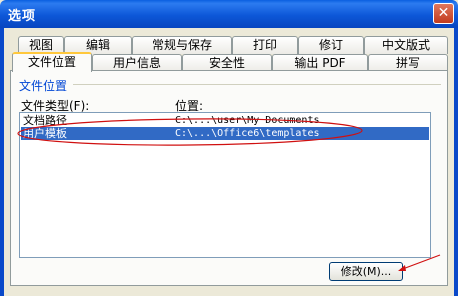 The width and height of the screenshot is (458, 296). Describe the element at coordinates (45, 120) in the screenshot. I see `file-type-cell: 文档路径` at that location.